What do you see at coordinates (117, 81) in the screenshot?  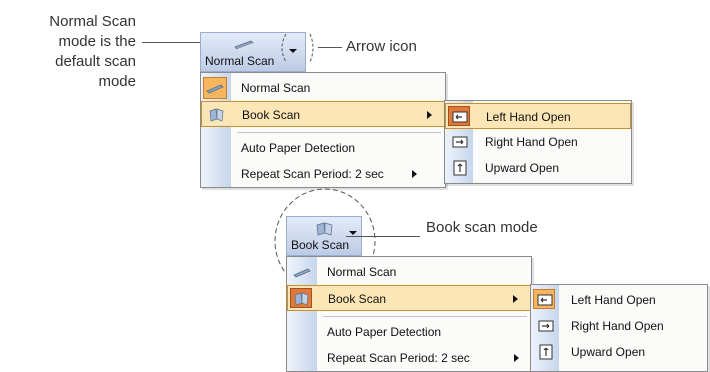 I see `callout-line: mode` at bounding box center [117, 81].